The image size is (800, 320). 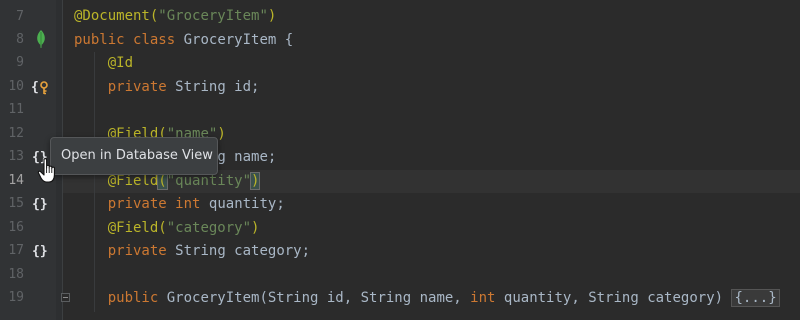 What do you see at coordinates (255, 181) in the screenshot?
I see `bracket-match: )` at bounding box center [255, 181].